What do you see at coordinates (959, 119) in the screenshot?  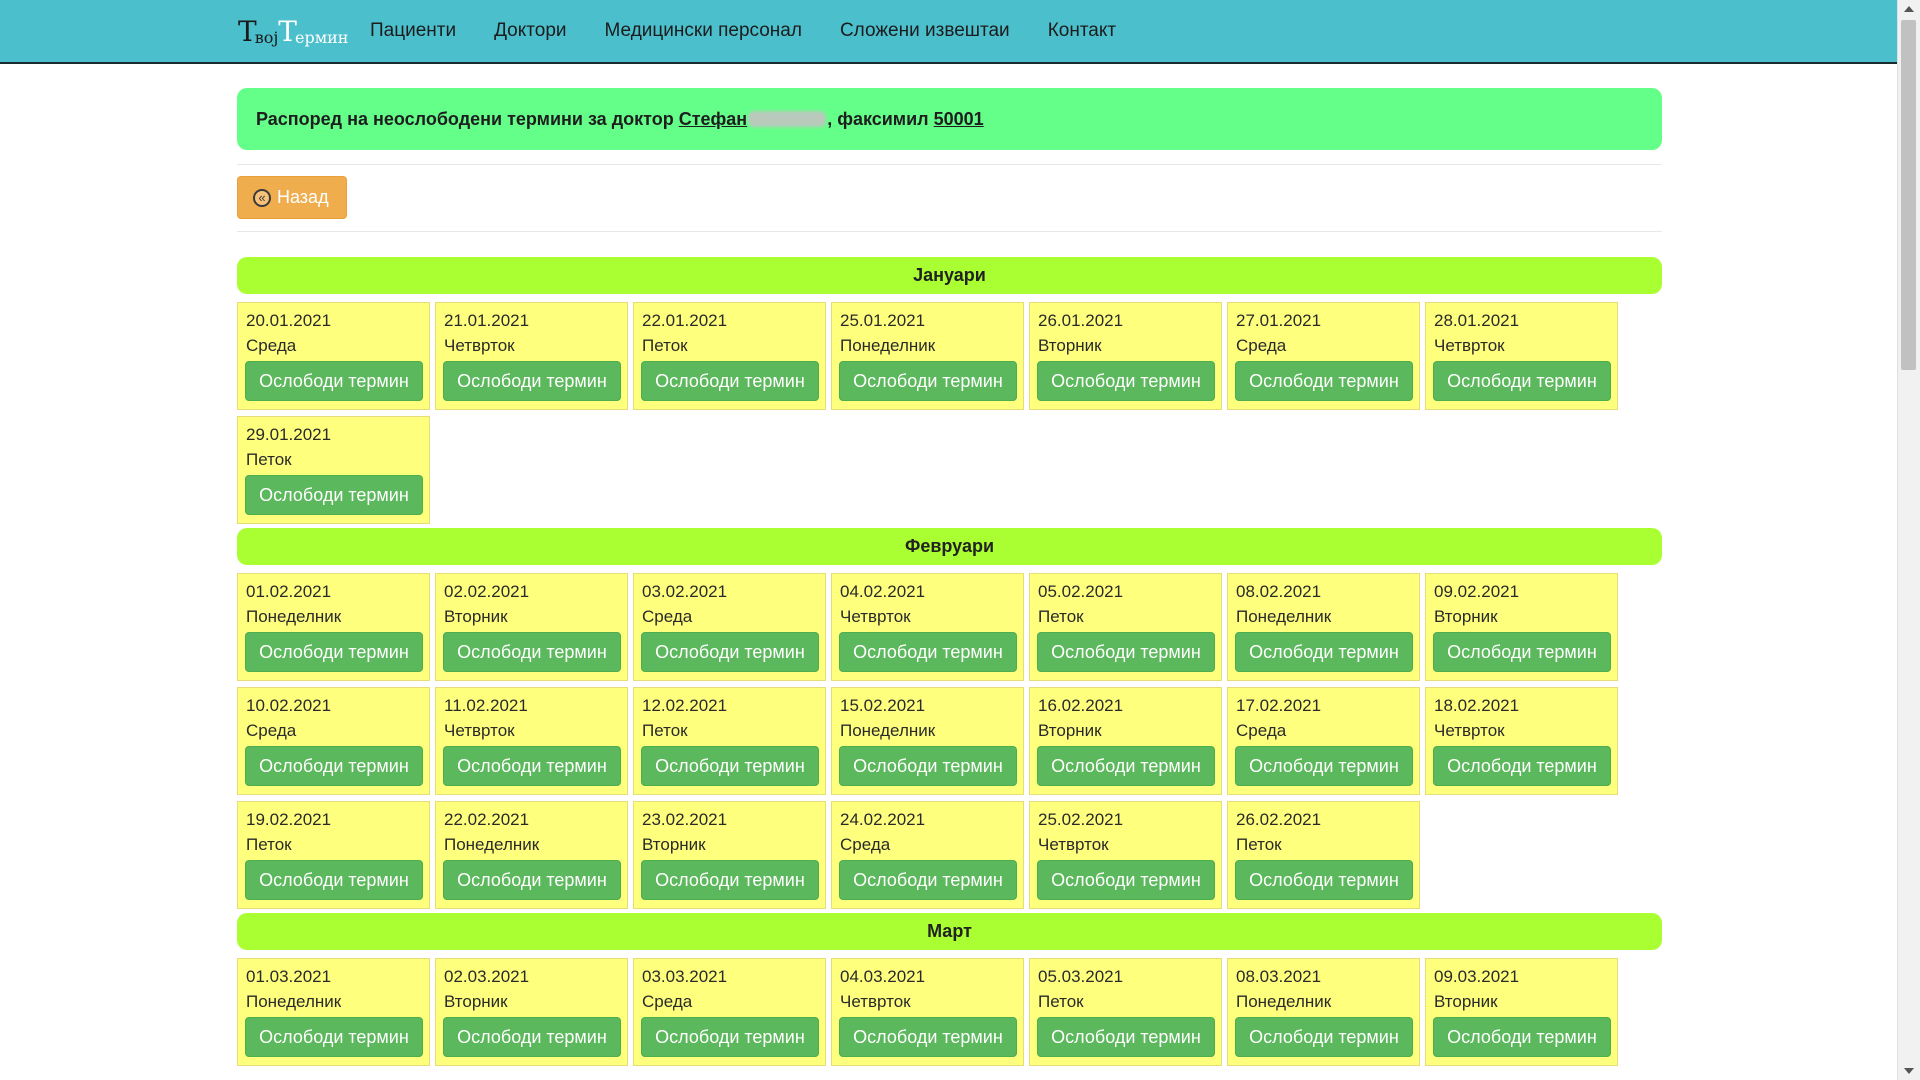 I see `facsimile-link: 50001` at bounding box center [959, 119].